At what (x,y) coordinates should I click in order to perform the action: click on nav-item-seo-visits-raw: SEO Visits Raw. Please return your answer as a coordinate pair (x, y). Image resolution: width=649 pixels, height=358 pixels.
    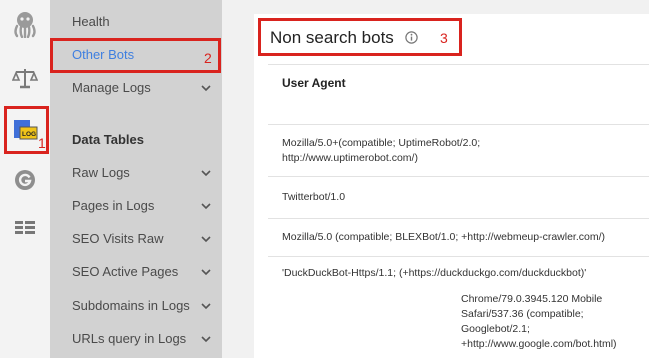
    Looking at the image, I should click on (144, 239).